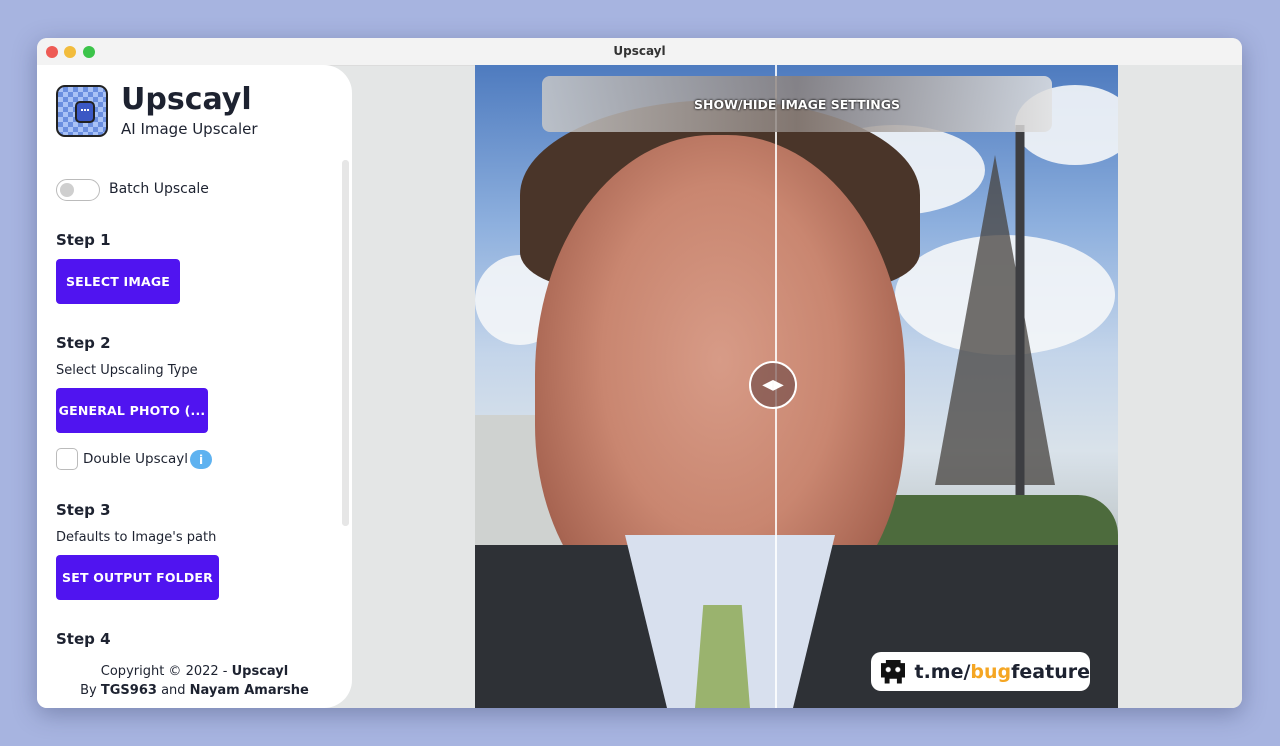 This screenshot has width=1280, height=746. Describe the element at coordinates (773, 385) in the screenshot. I see `compare-handle-icon: ◀▶` at that location.